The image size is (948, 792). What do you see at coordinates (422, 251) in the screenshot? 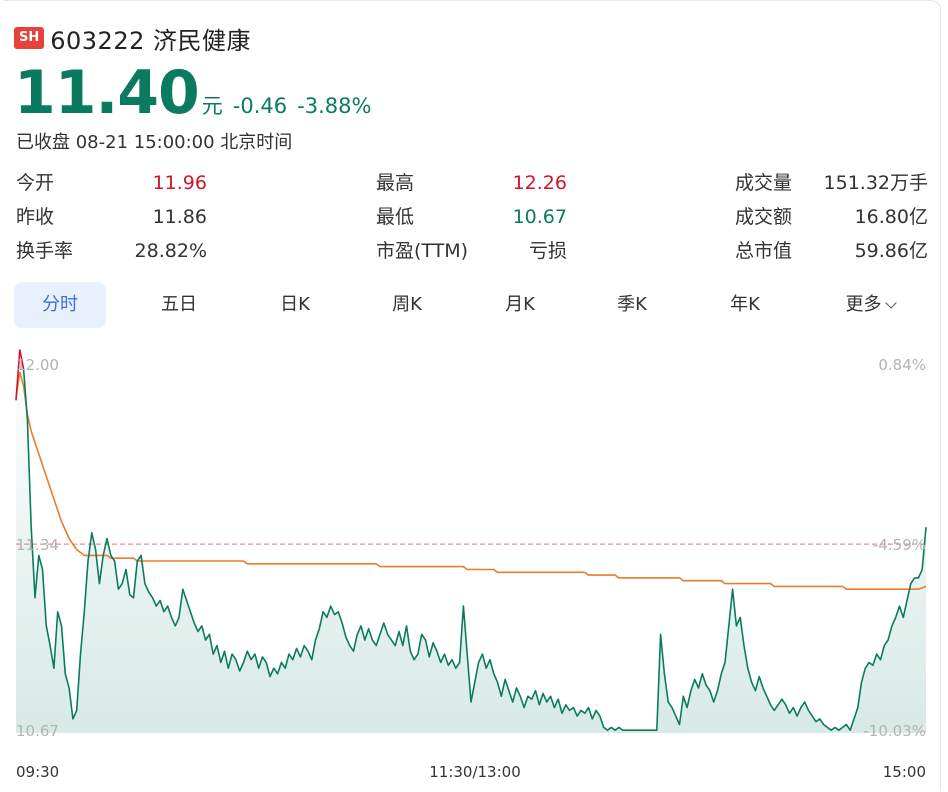
I see `stat-label: 市盈(TTM)` at bounding box center [422, 251].